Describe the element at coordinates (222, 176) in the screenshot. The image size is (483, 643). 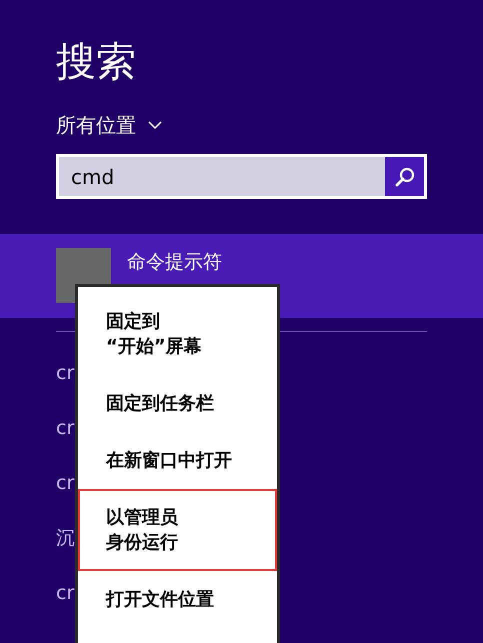
I see `search-field: cmd` at that location.